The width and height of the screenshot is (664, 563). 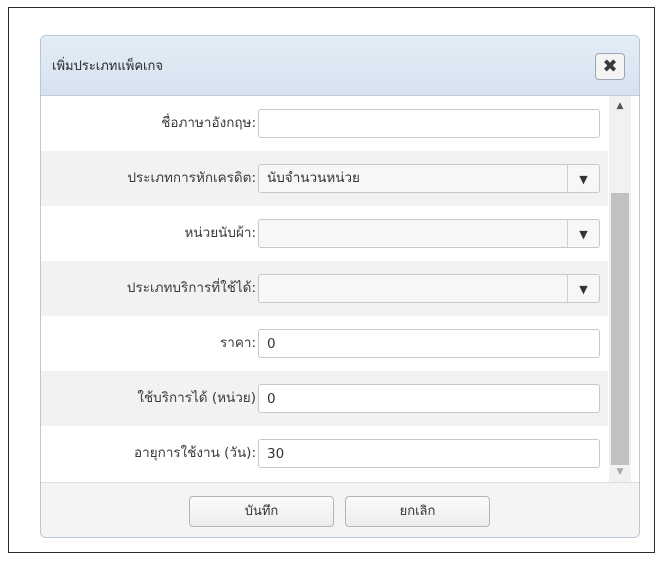 I want to click on usable-units-input, so click(x=429, y=398).